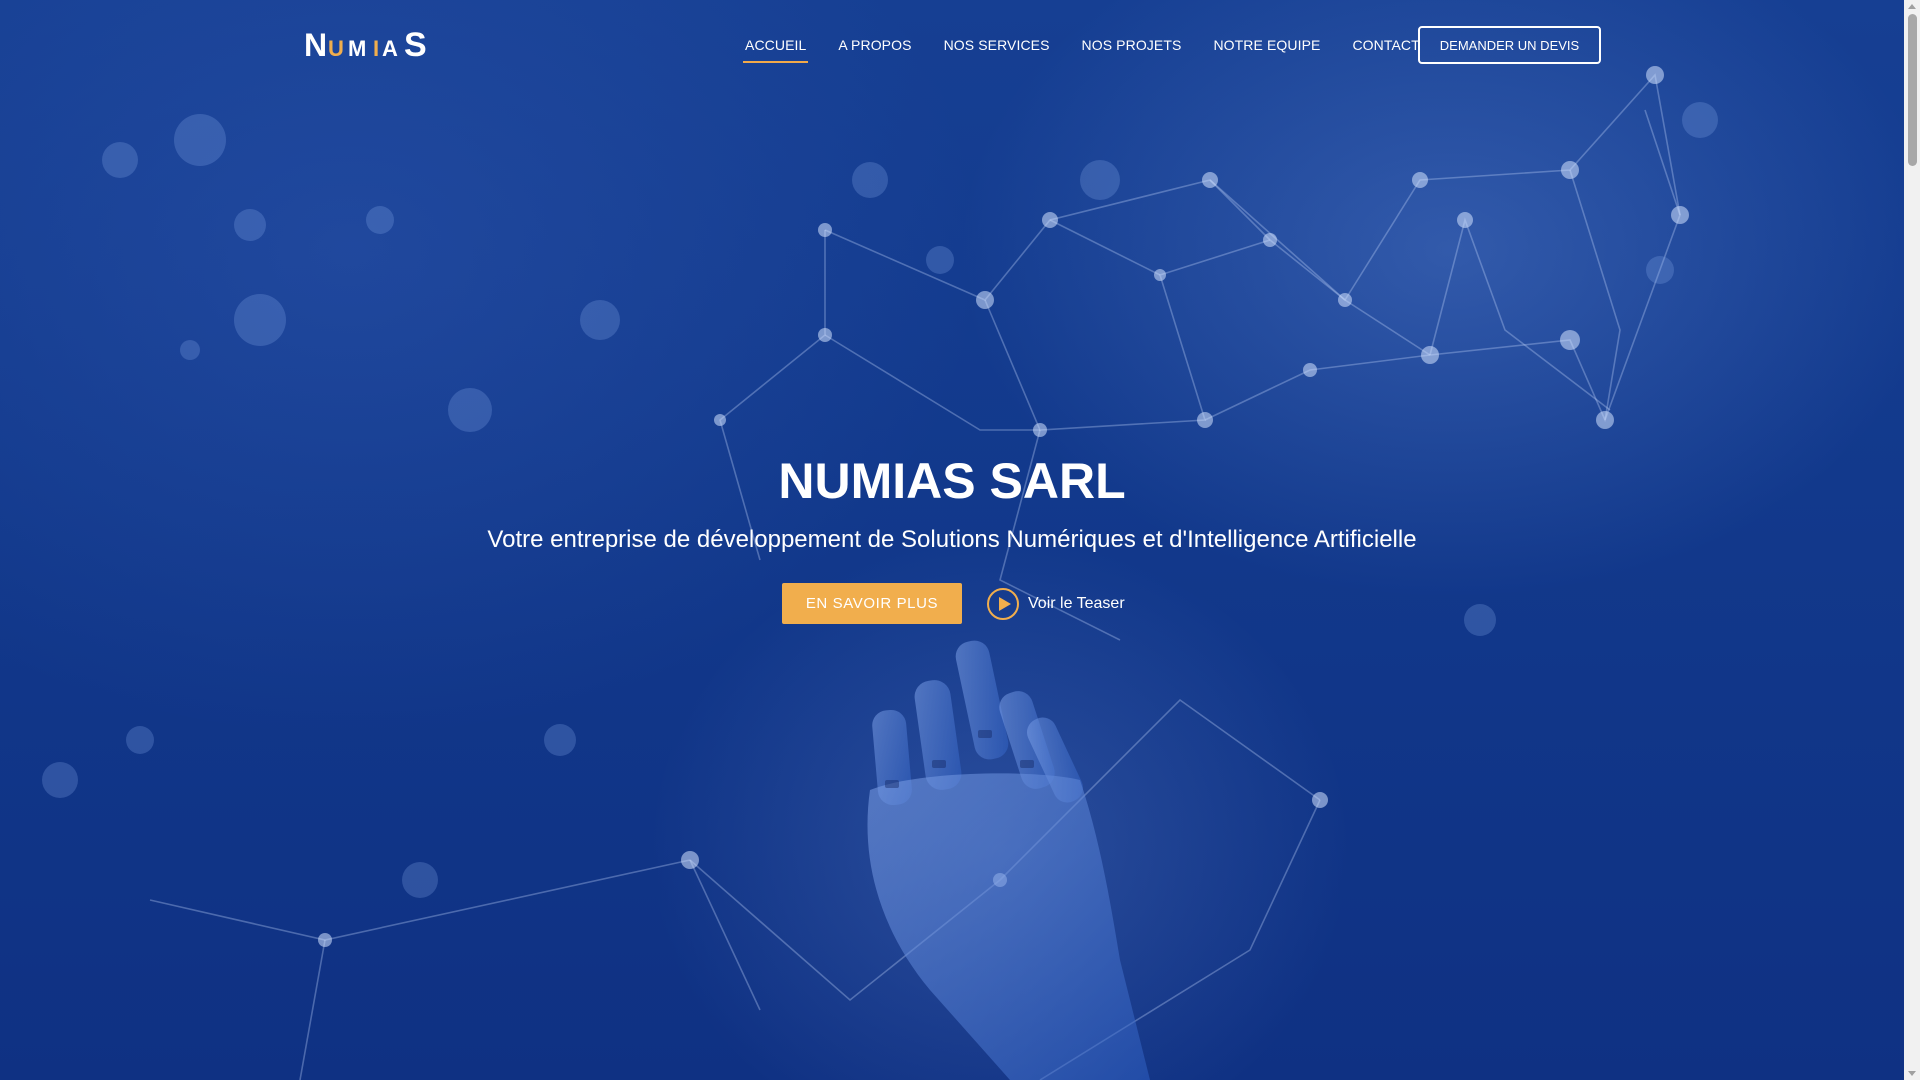 This screenshot has width=1920, height=1080. I want to click on page-scrollbar, so click(1912, 540).